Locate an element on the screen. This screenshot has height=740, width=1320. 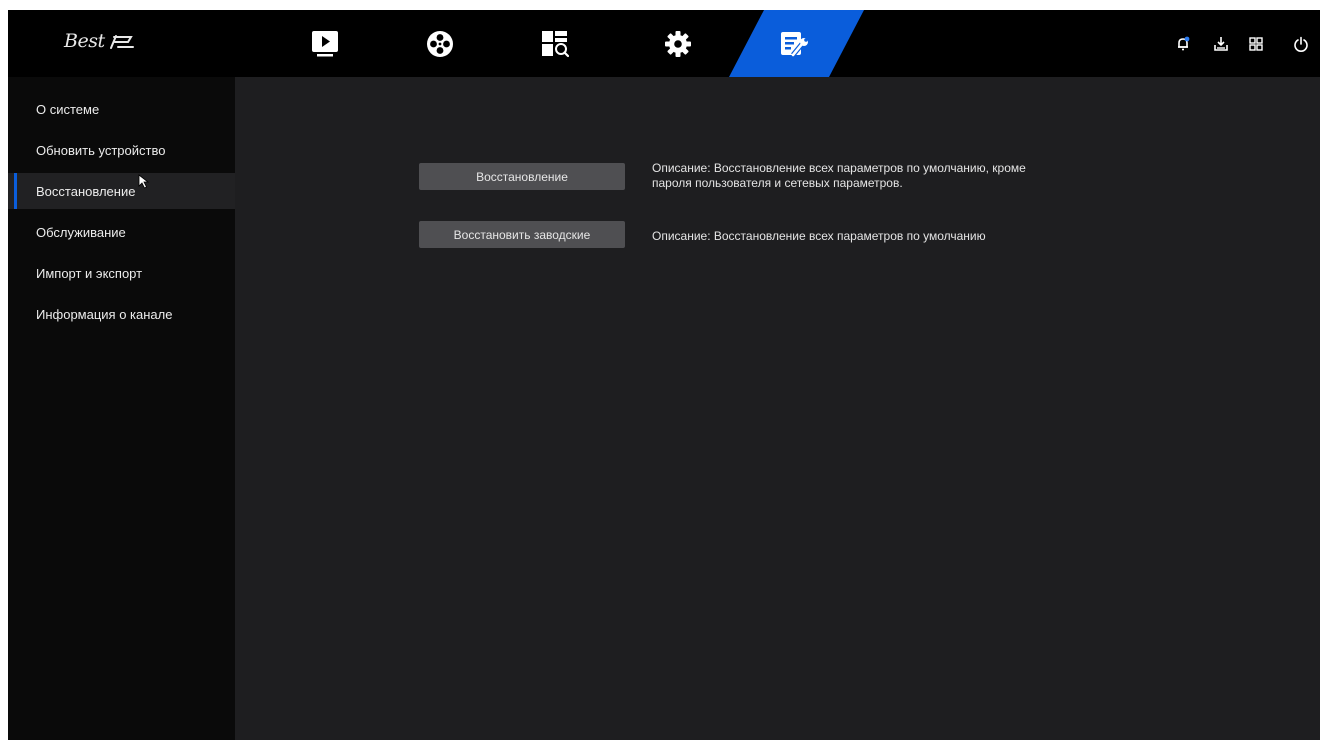
tab-live-view is located at coordinates (325, 43).